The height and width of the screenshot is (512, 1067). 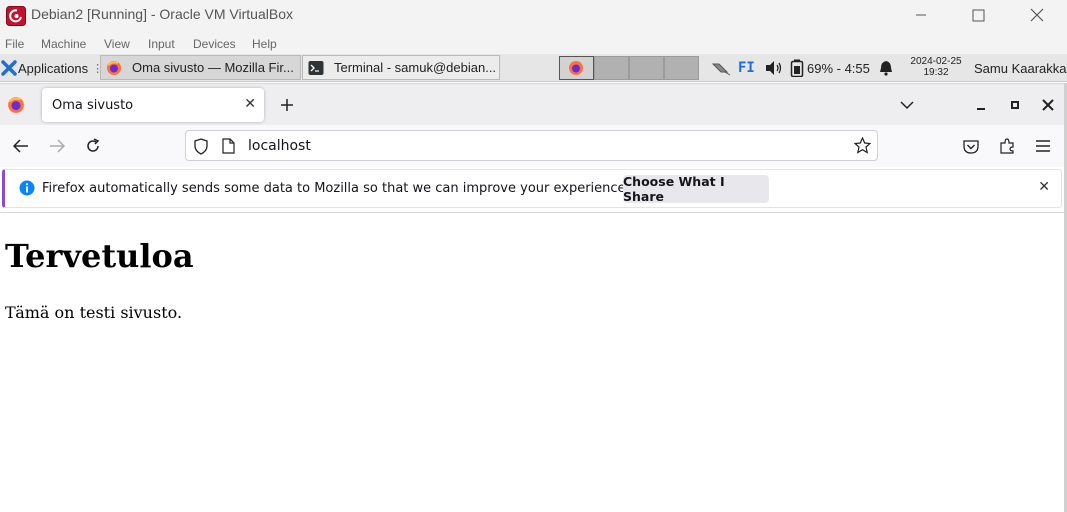 What do you see at coordinates (153, 105) in the screenshot?
I see `tab-oma-sivusto: Oma sivusto ✕` at bounding box center [153, 105].